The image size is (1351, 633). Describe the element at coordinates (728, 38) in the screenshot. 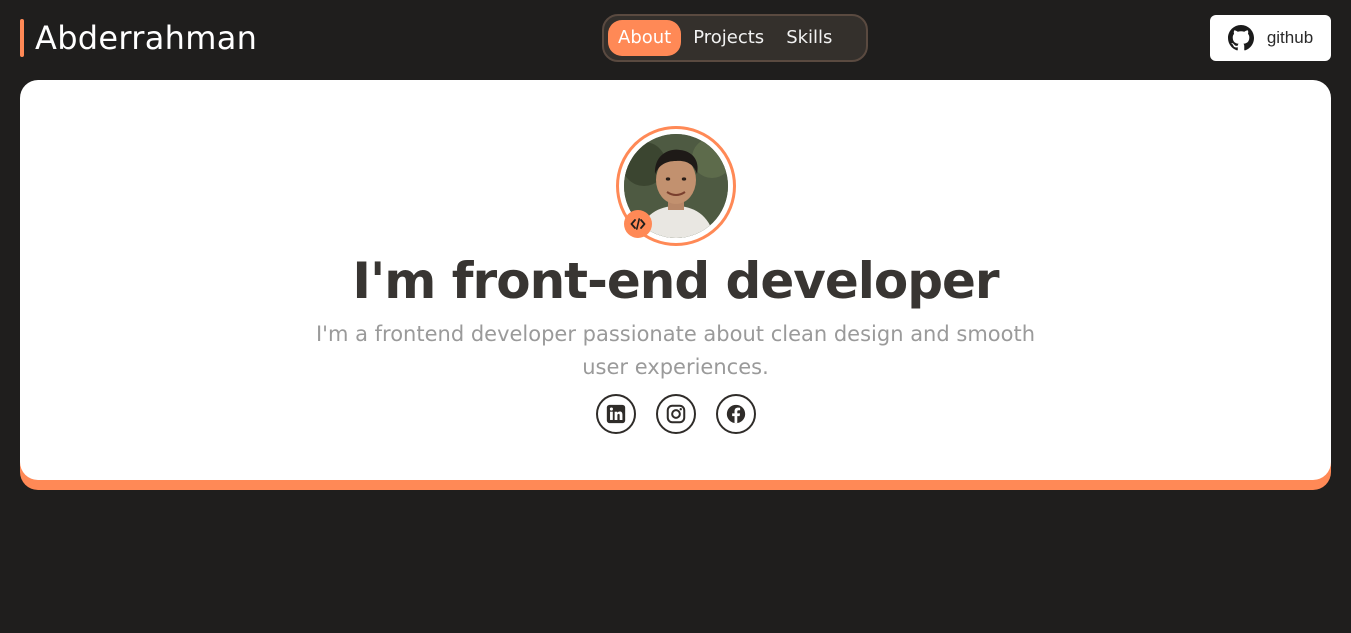

I see `nav-item-projects: Projects` at that location.